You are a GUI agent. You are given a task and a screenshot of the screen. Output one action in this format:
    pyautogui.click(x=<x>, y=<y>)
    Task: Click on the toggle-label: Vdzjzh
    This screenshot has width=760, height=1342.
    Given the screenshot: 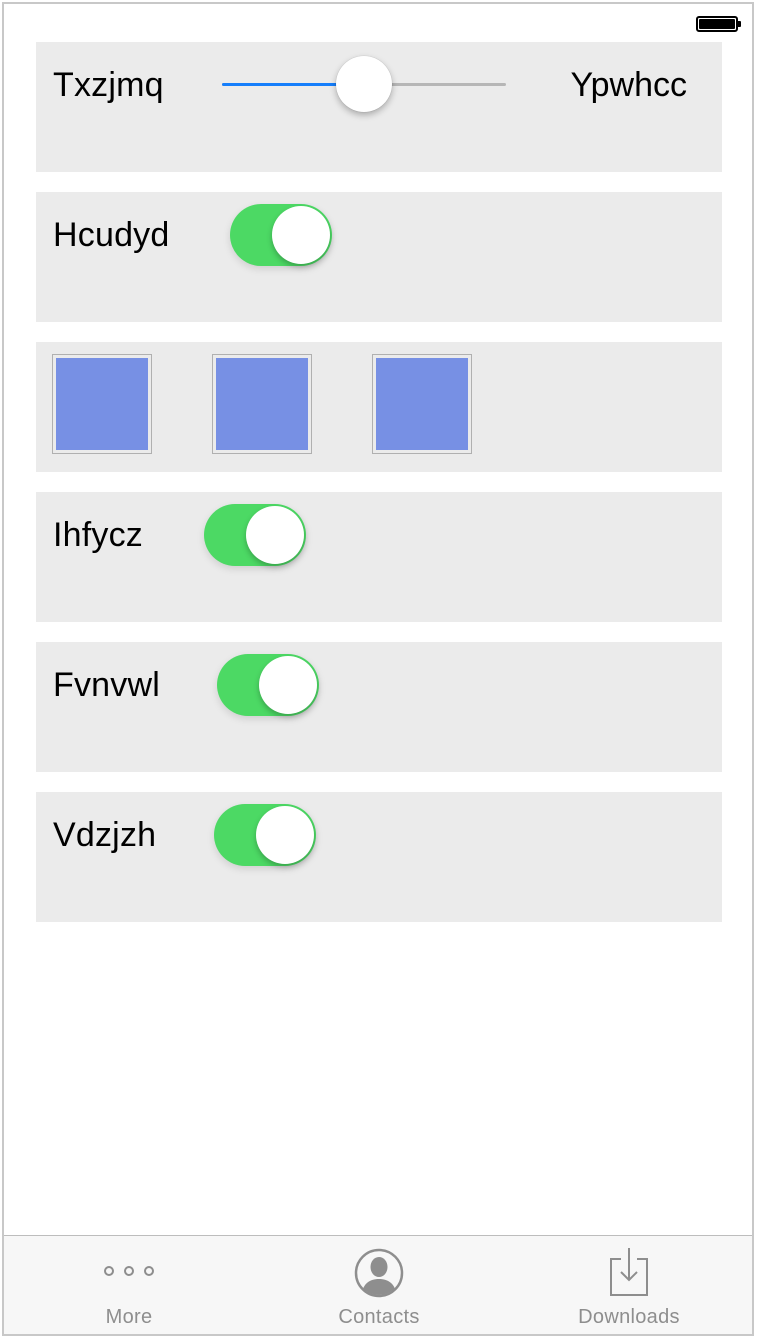 What is the action you would take?
    pyautogui.click(x=105, y=835)
    